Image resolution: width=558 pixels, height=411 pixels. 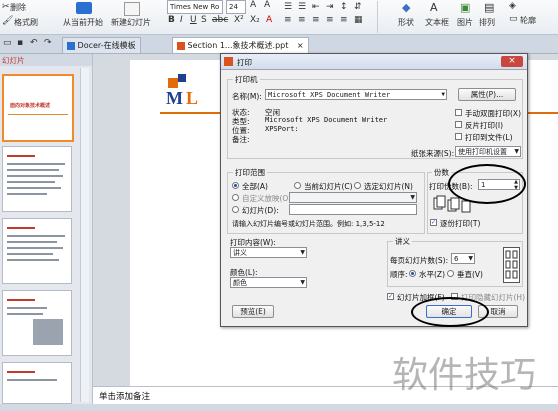 What do you see at coordinates (493, 113) in the screenshot?
I see `manual-duplex-label: 手动双面打印(X)` at bounding box center [493, 113].